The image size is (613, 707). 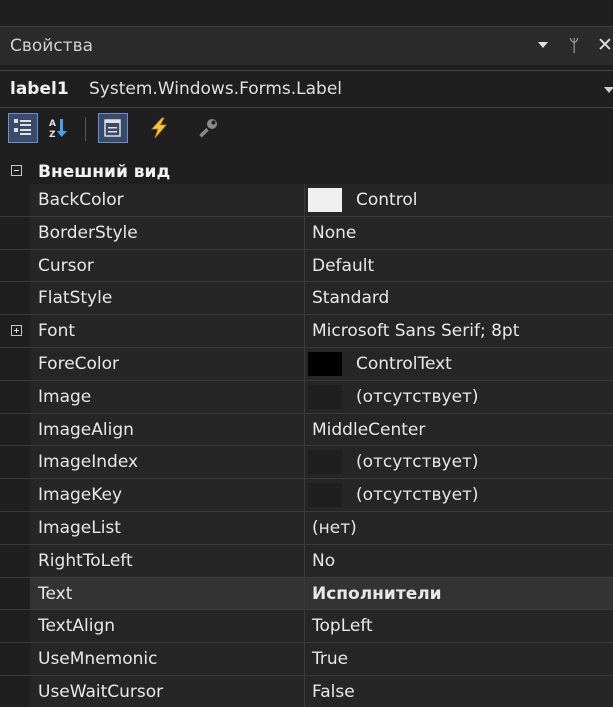 What do you see at coordinates (330, 659) in the screenshot?
I see `property-value: True` at bounding box center [330, 659].